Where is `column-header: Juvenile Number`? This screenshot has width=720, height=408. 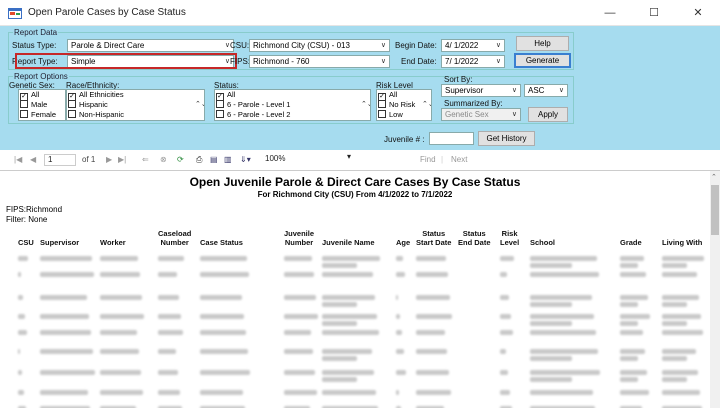 column-header: Juvenile Number is located at coordinates (299, 238).